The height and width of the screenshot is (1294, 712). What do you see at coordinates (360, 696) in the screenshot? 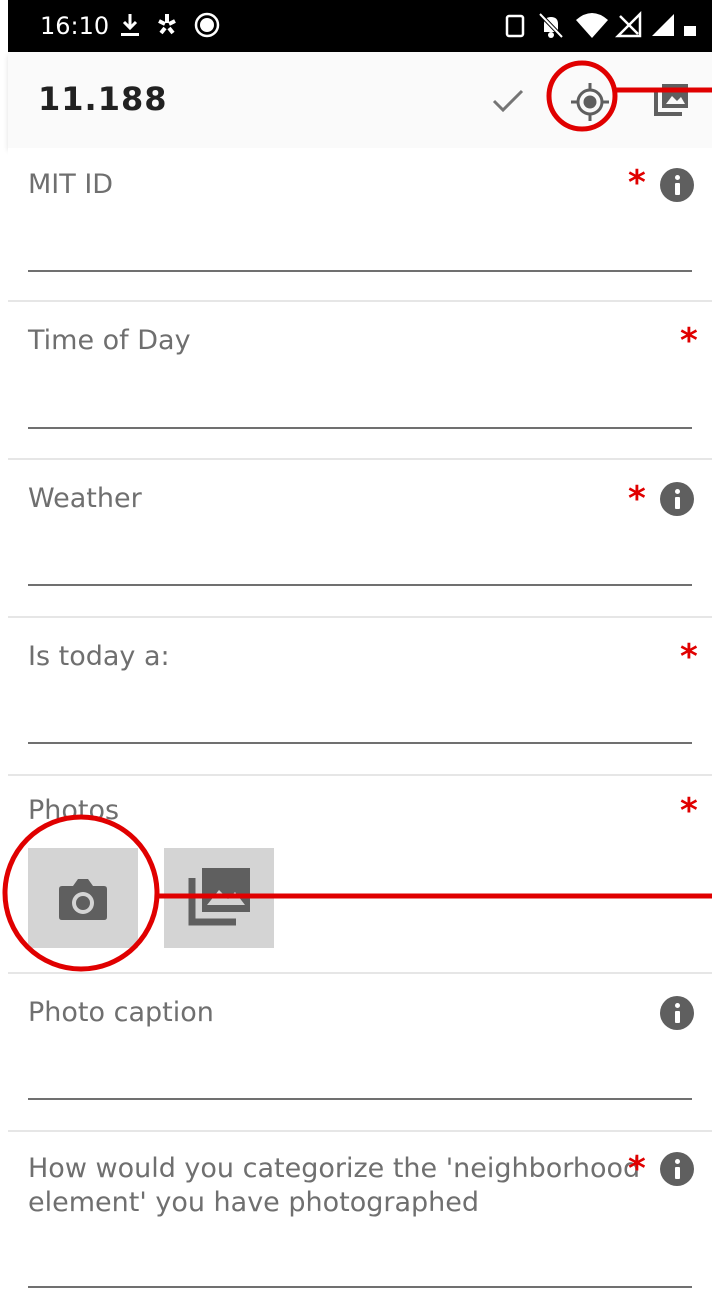
I see `field-is-today-a: Is today a: *` at bounding box center [360, 696].